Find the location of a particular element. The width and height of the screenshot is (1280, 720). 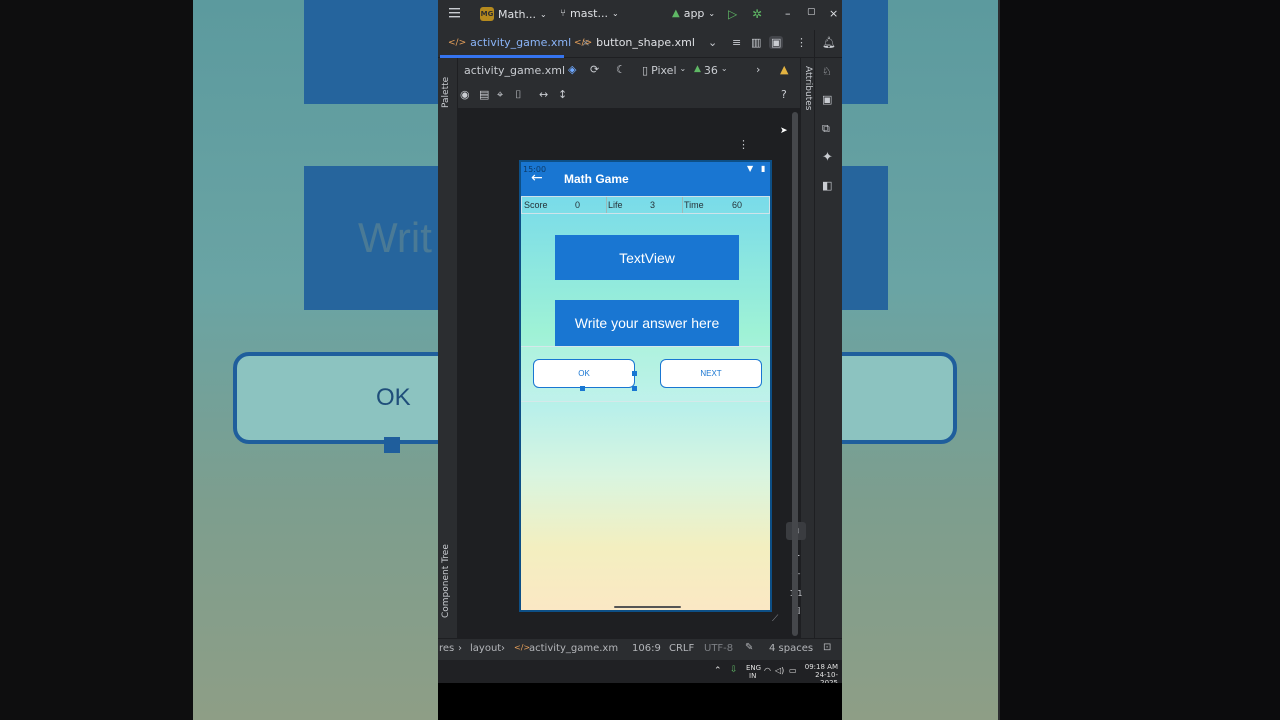

answer-edittext: Write your answer here is located at coordinates (647, 323).